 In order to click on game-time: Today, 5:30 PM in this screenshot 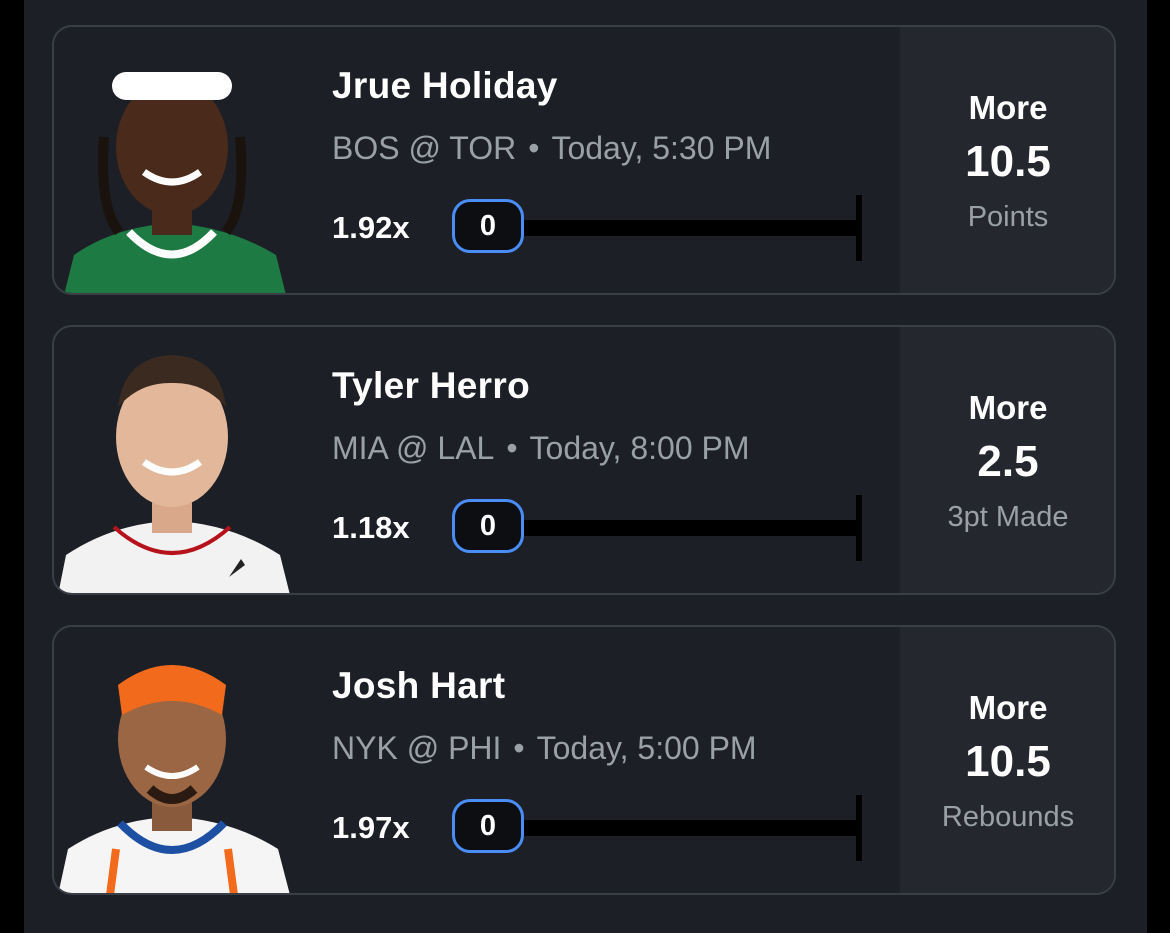, I will do `click(661, 148)`.